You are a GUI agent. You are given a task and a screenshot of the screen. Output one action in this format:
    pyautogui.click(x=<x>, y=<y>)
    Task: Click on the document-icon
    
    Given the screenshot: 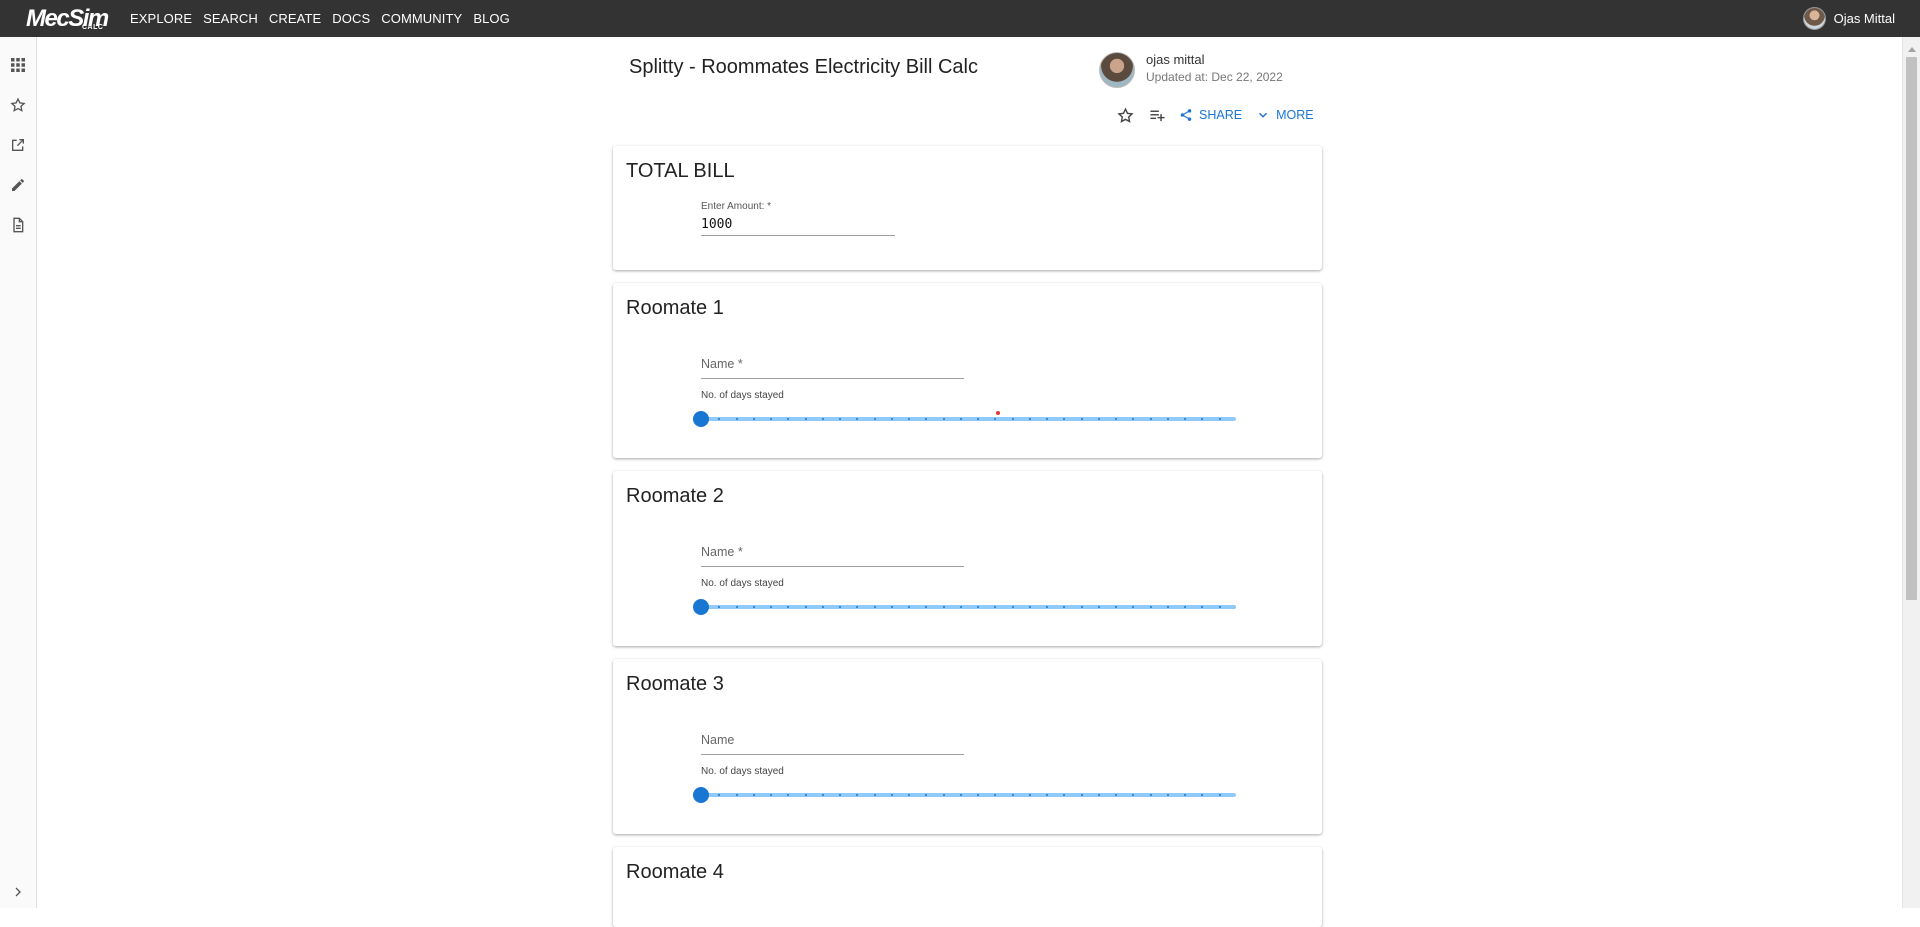 What is the action you would take?
    pyautogui.click(x=18, y=225)
    